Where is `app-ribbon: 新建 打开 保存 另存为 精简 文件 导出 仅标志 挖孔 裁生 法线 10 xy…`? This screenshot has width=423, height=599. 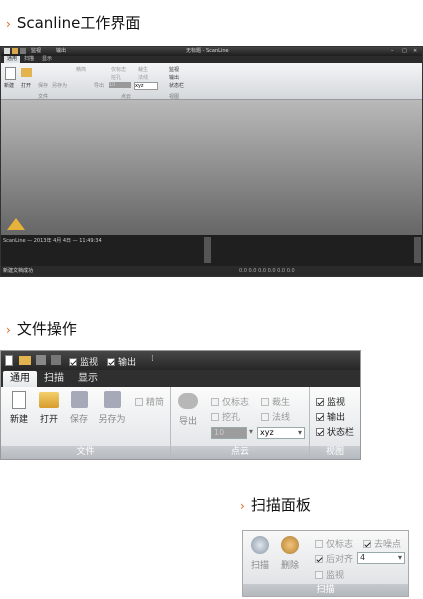 app-ribbon: 新建 打开 保存 另存为 精简 文件 导出 仅标志 挖孔 裁生 法线 10 xy… is located at coordinates (211, 81).